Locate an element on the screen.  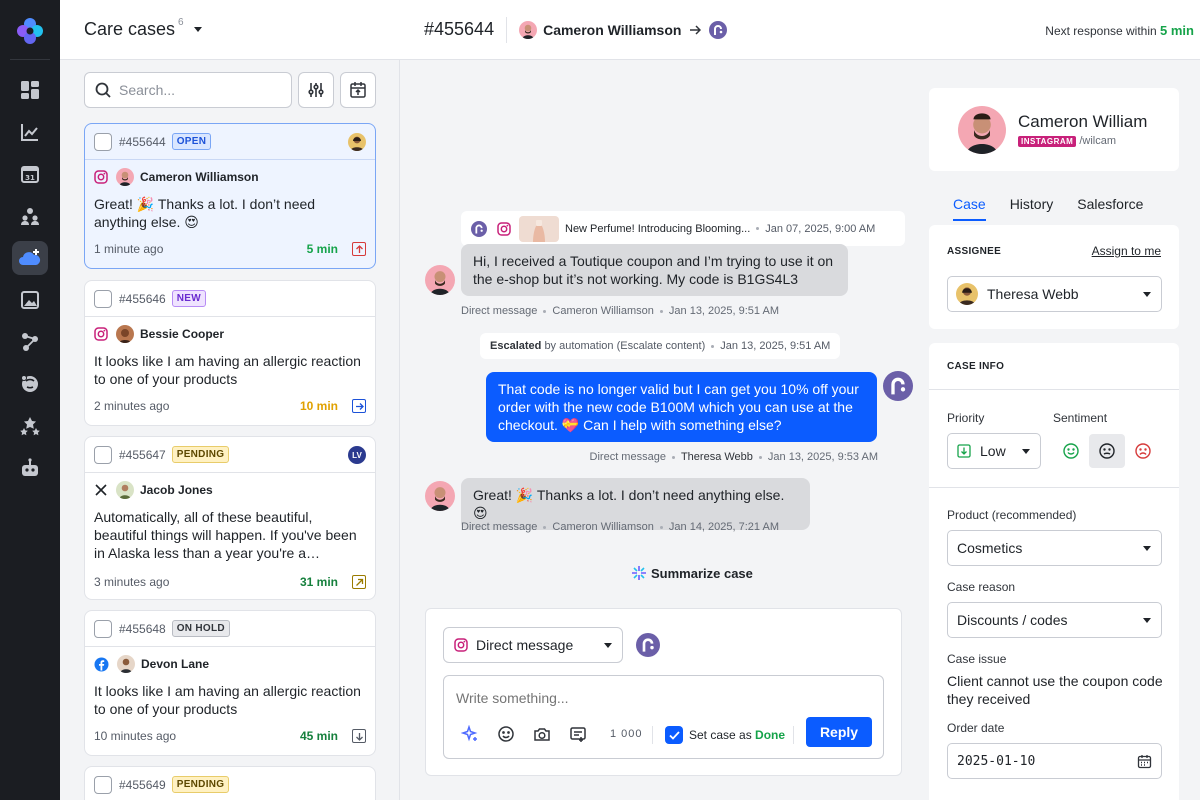
ai-assist-icon is located at coordinates (470, 734).